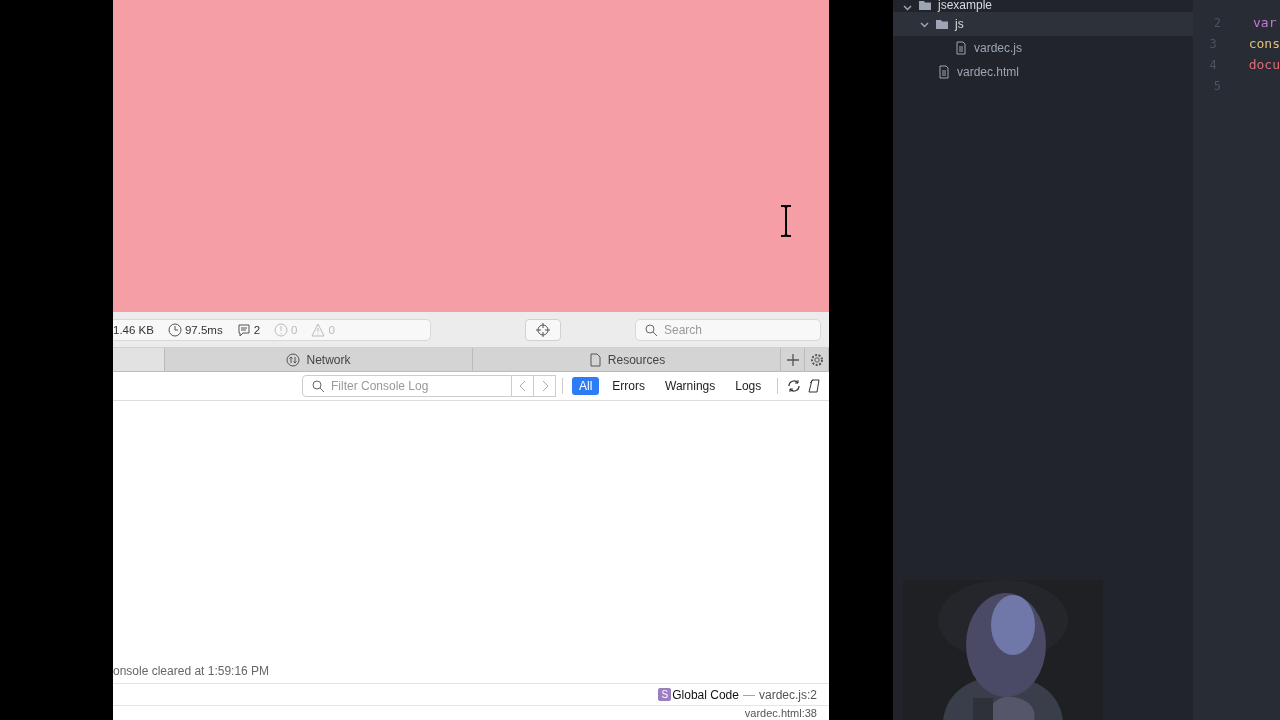  Describe the element at coordinates (628, 386) in the screenshot. I see `filter-tab: Errors` at that location.